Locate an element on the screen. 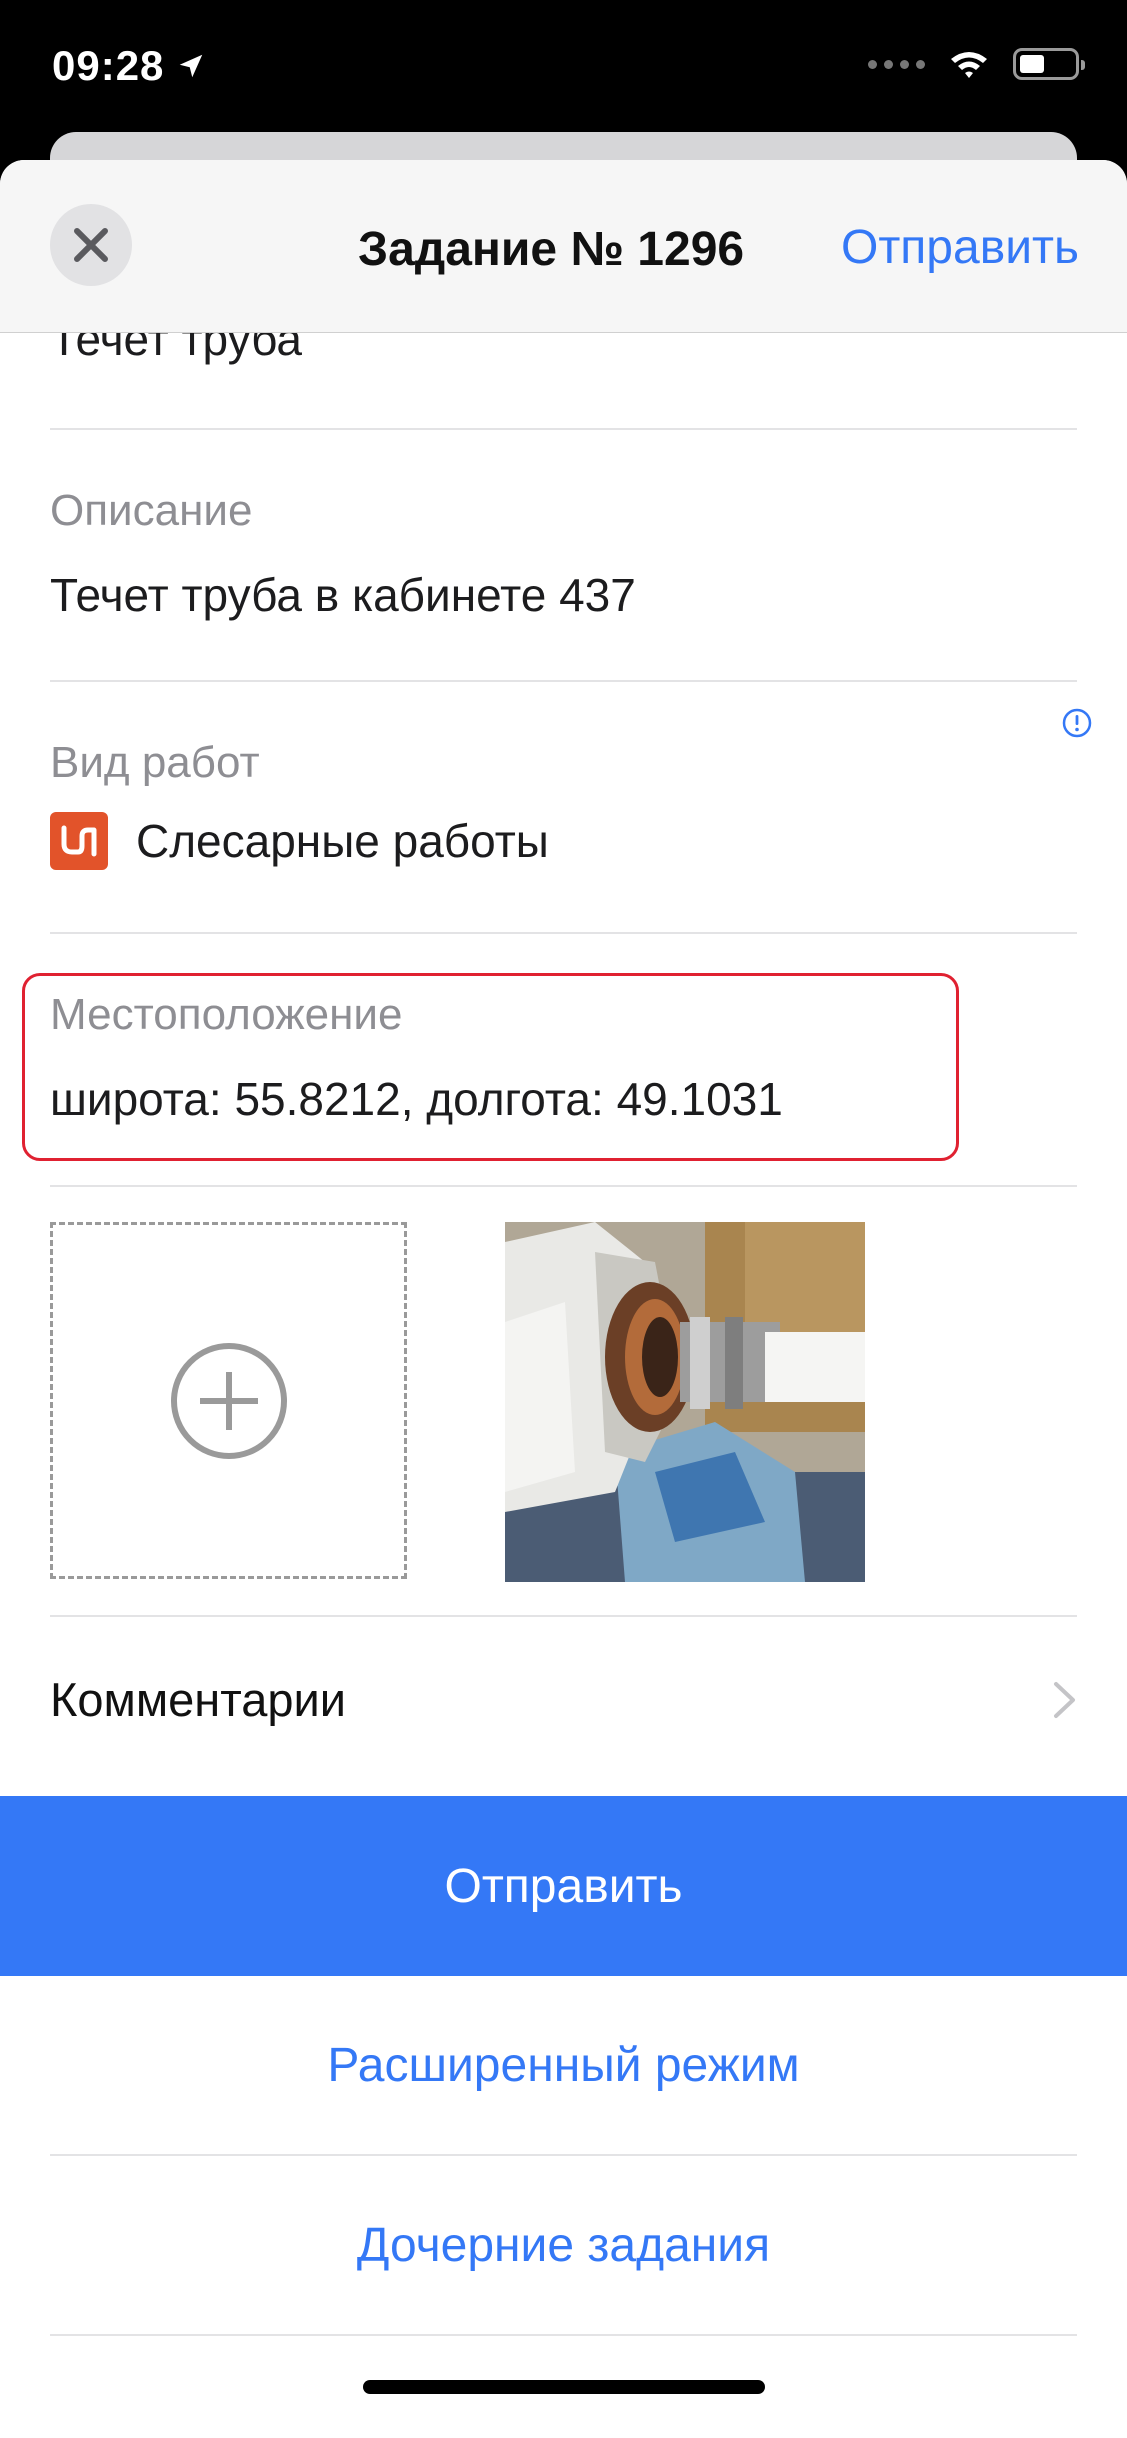 The height and width of the screenshot is (2438, 1127). wifi-icon is located at coordinates (969, 65).